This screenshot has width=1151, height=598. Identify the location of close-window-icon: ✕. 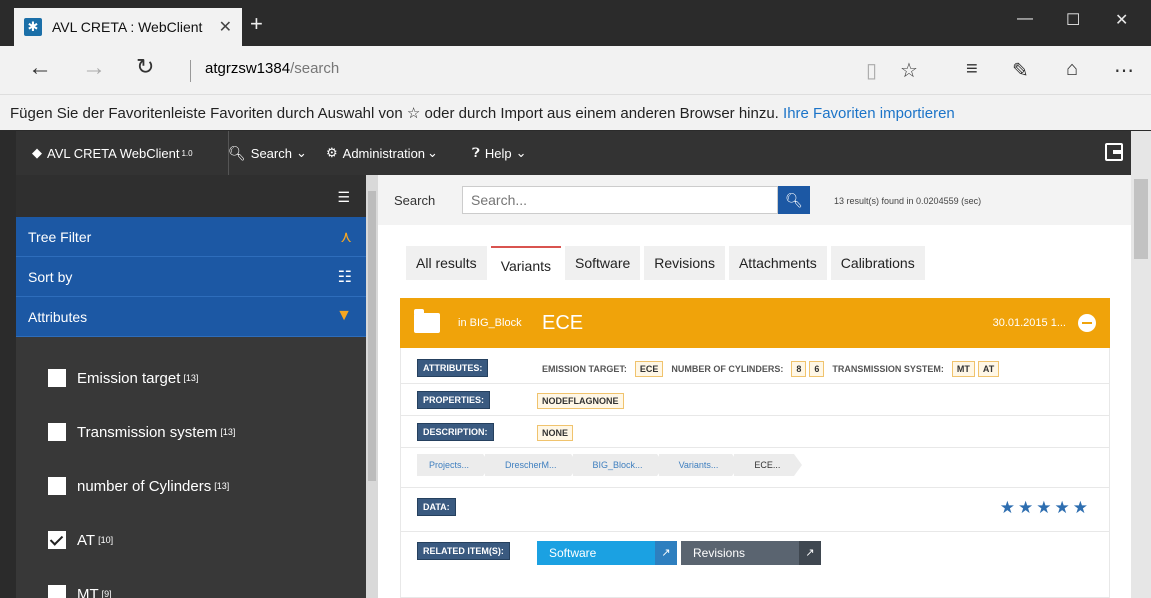
(1121, 20).